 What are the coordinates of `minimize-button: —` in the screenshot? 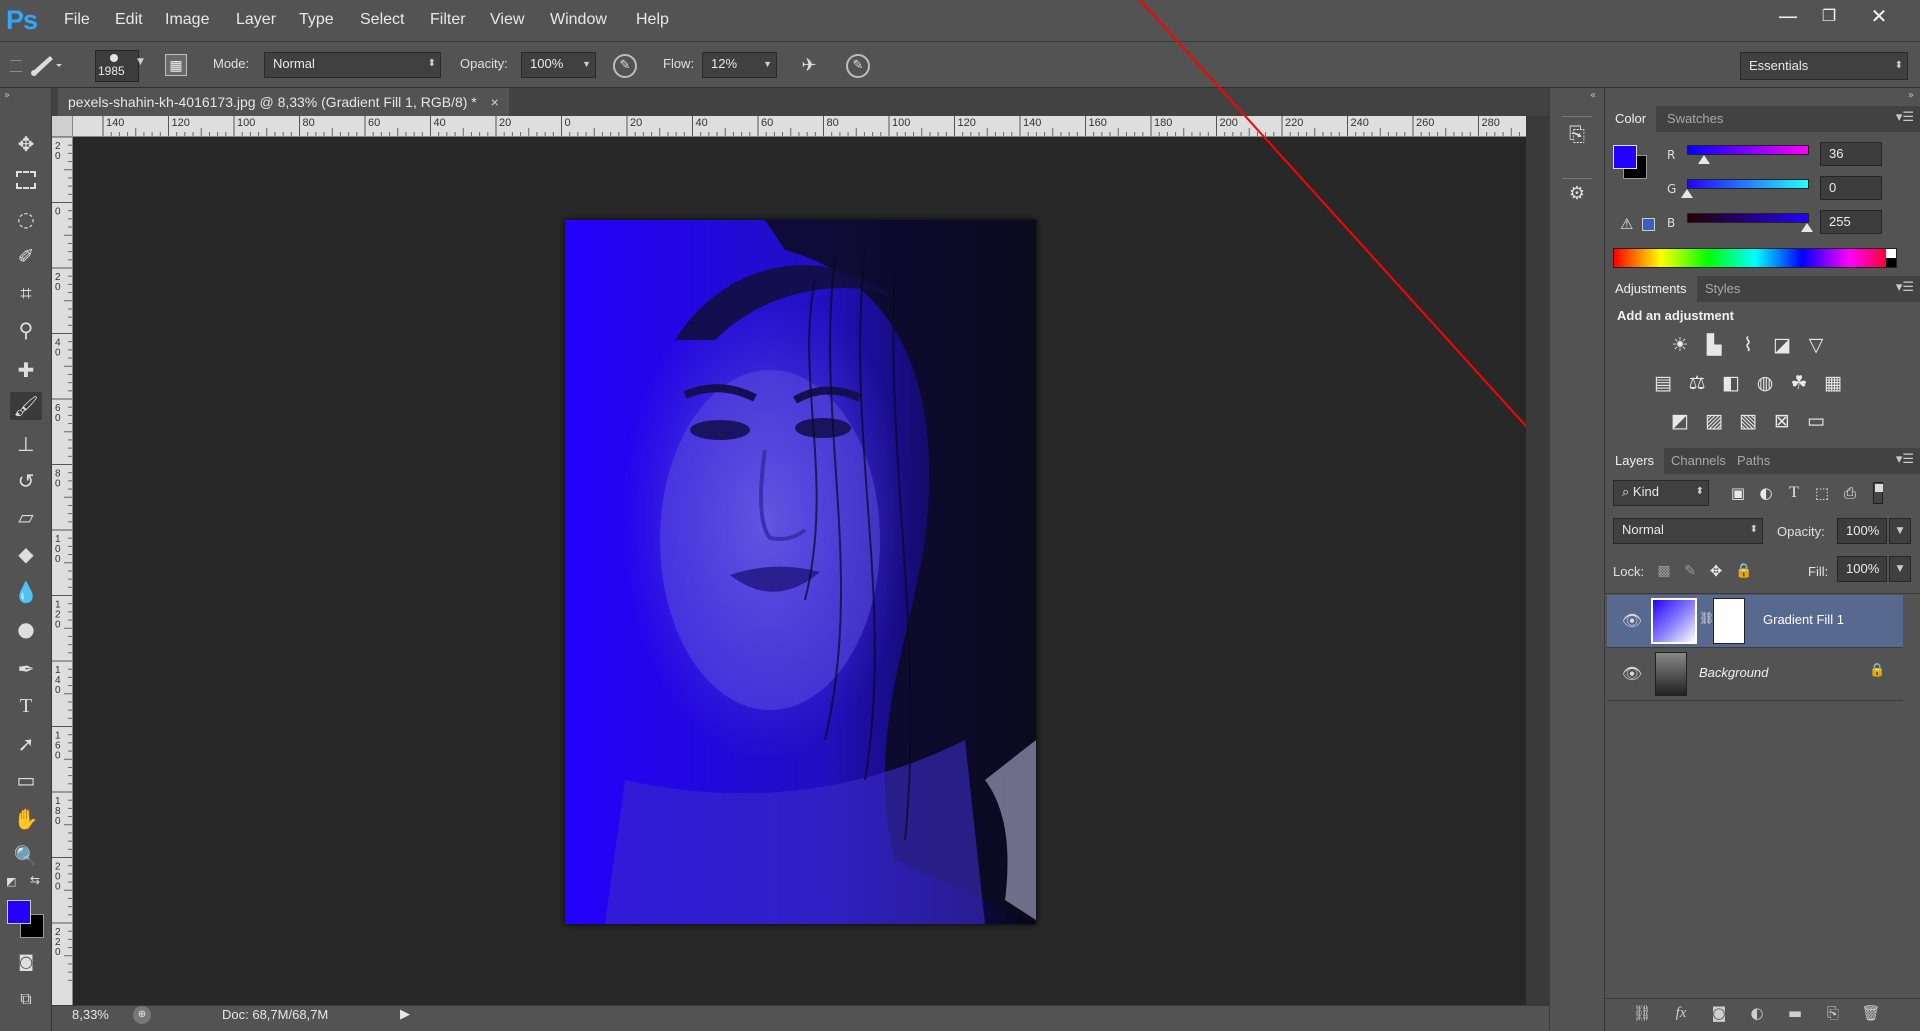 It's located at (1788, 16).